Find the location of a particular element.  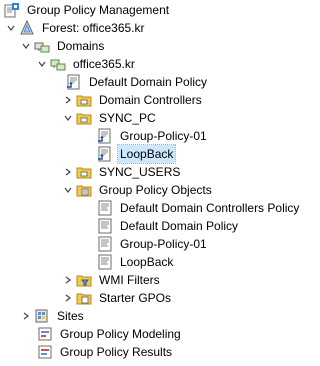

tree-item-label: WMI Filters is located at coordinates (129, 280).